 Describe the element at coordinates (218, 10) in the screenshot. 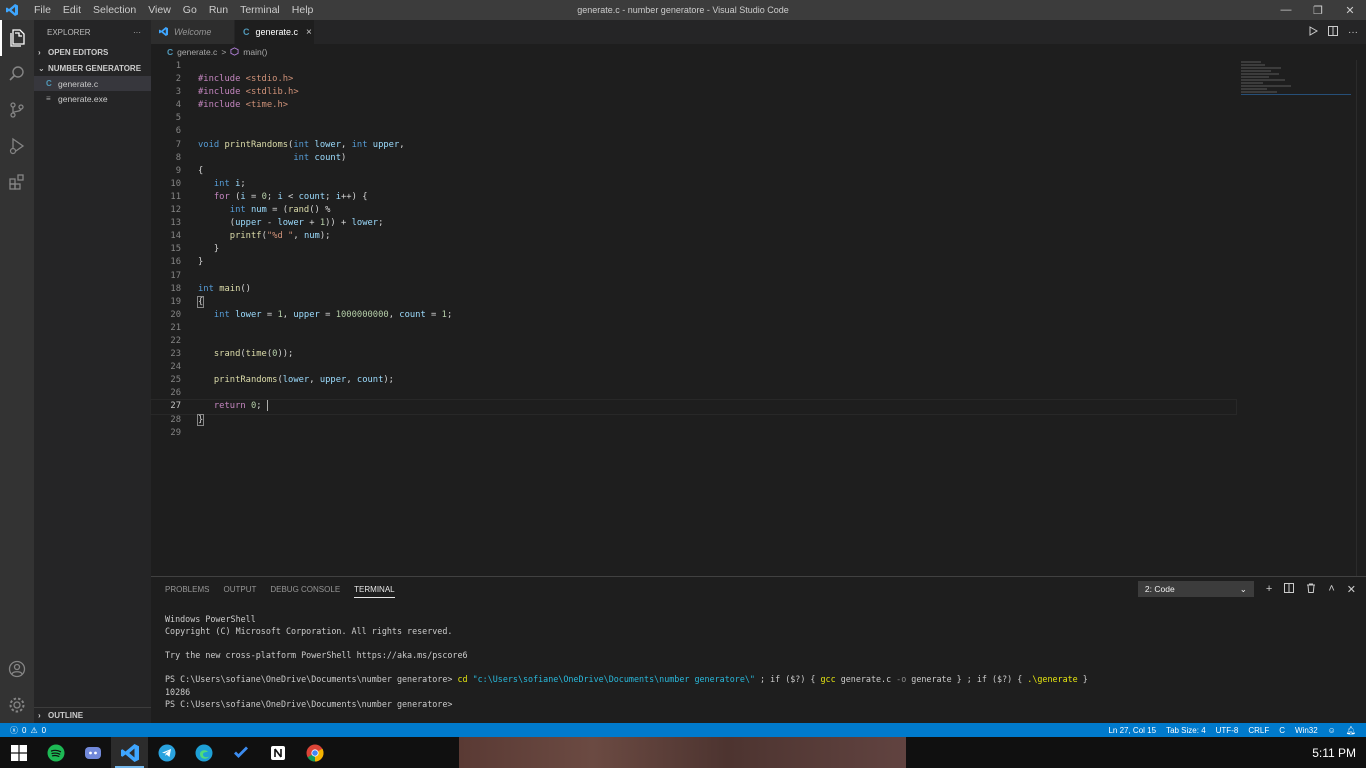

I see `menu-run: Run` at that location.